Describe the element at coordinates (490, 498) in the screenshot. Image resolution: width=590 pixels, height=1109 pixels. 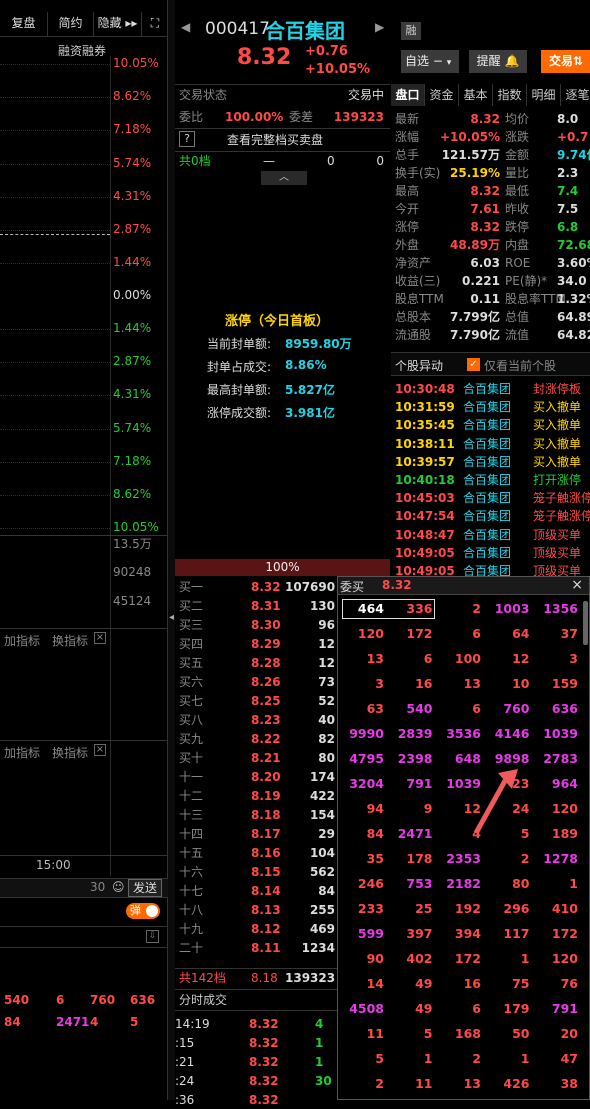
I see `stock-move-item: 10:45:03 合百集团 笼子触涨停` at that location.